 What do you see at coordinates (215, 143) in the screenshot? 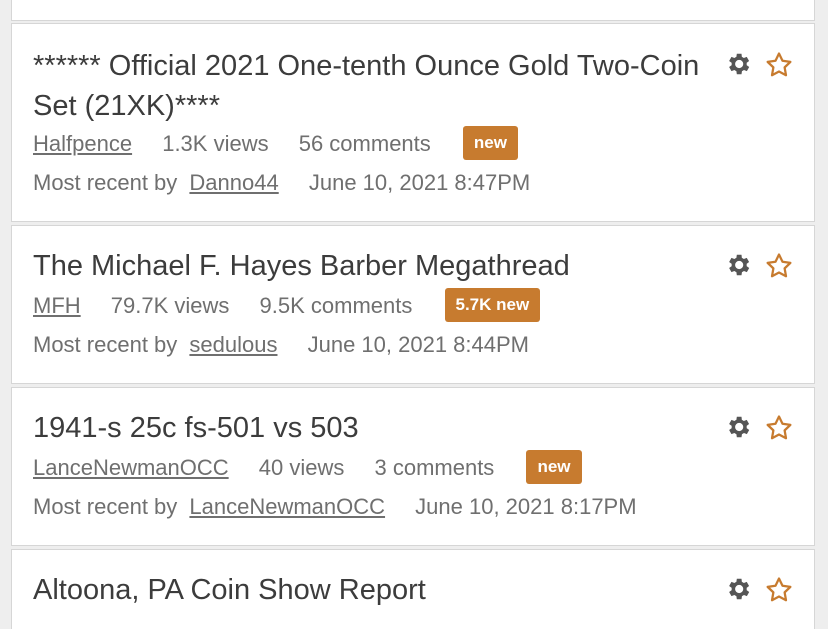
I see `view-count: 1.3K views` at bounding box center [215, 143].